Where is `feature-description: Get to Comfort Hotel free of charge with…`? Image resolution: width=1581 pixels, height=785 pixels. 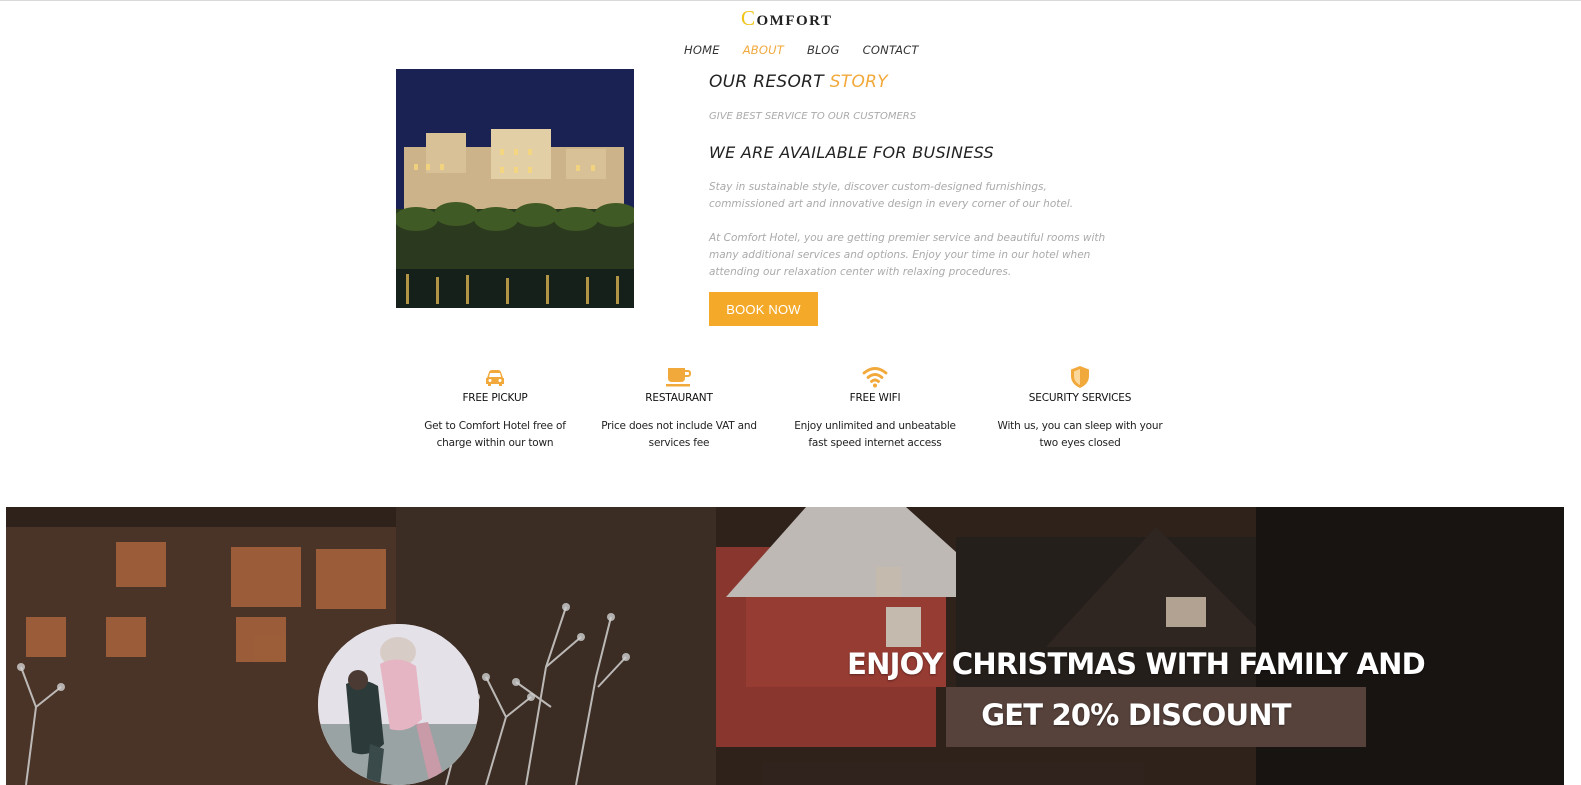 feature-description: Get to Comfort Hotel free of charge with… is located at coordinates (495, 434).